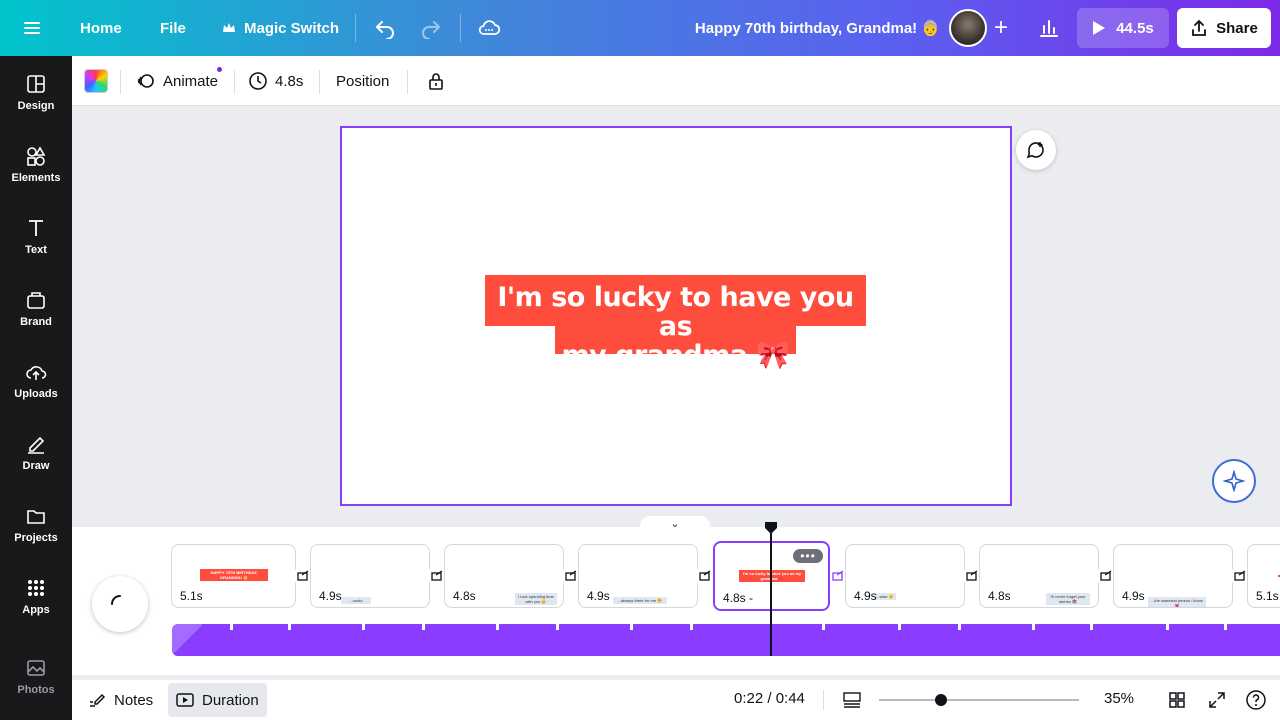 This screenshot has width=1280, height=720. I want to click on fullscreen-button, so click(1217, 700).